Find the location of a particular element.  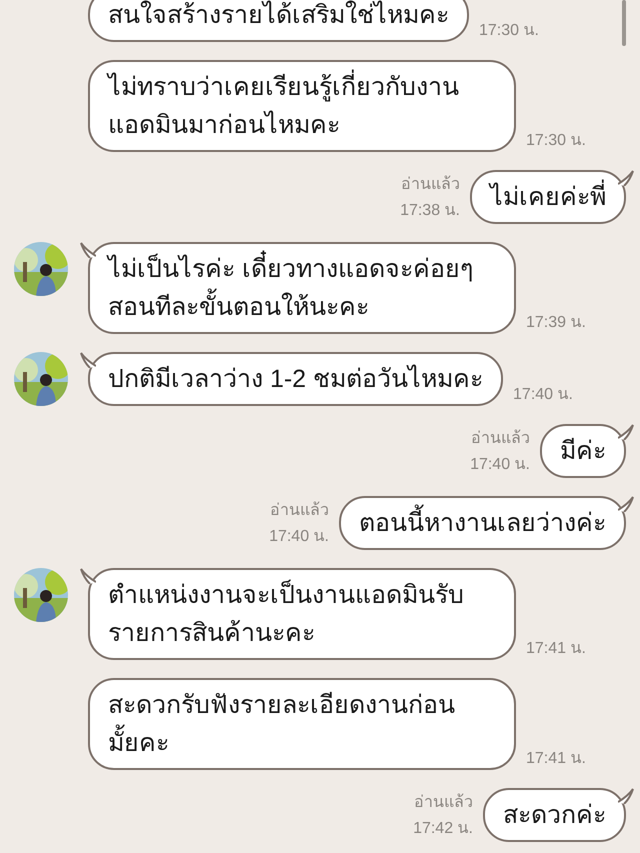

message-time: 17:39 น. is located at coordinates (556, 323).